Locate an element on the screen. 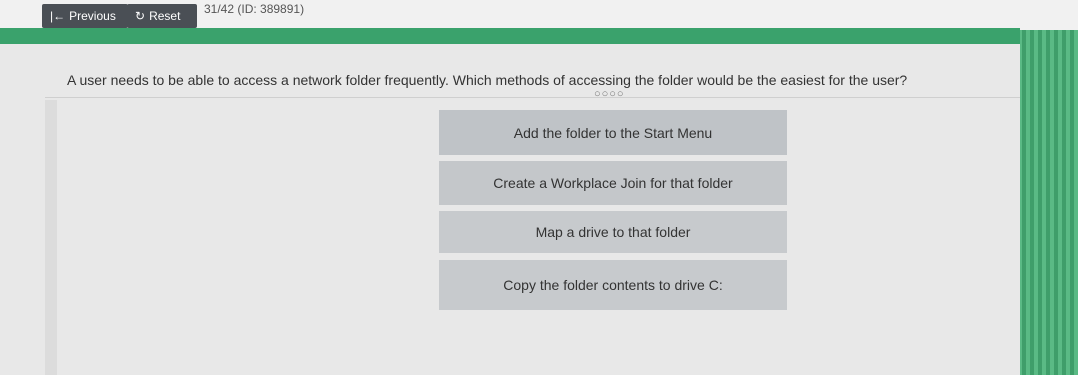  answer-option: Map a drive to that folder is located at coordinates (613, 232).